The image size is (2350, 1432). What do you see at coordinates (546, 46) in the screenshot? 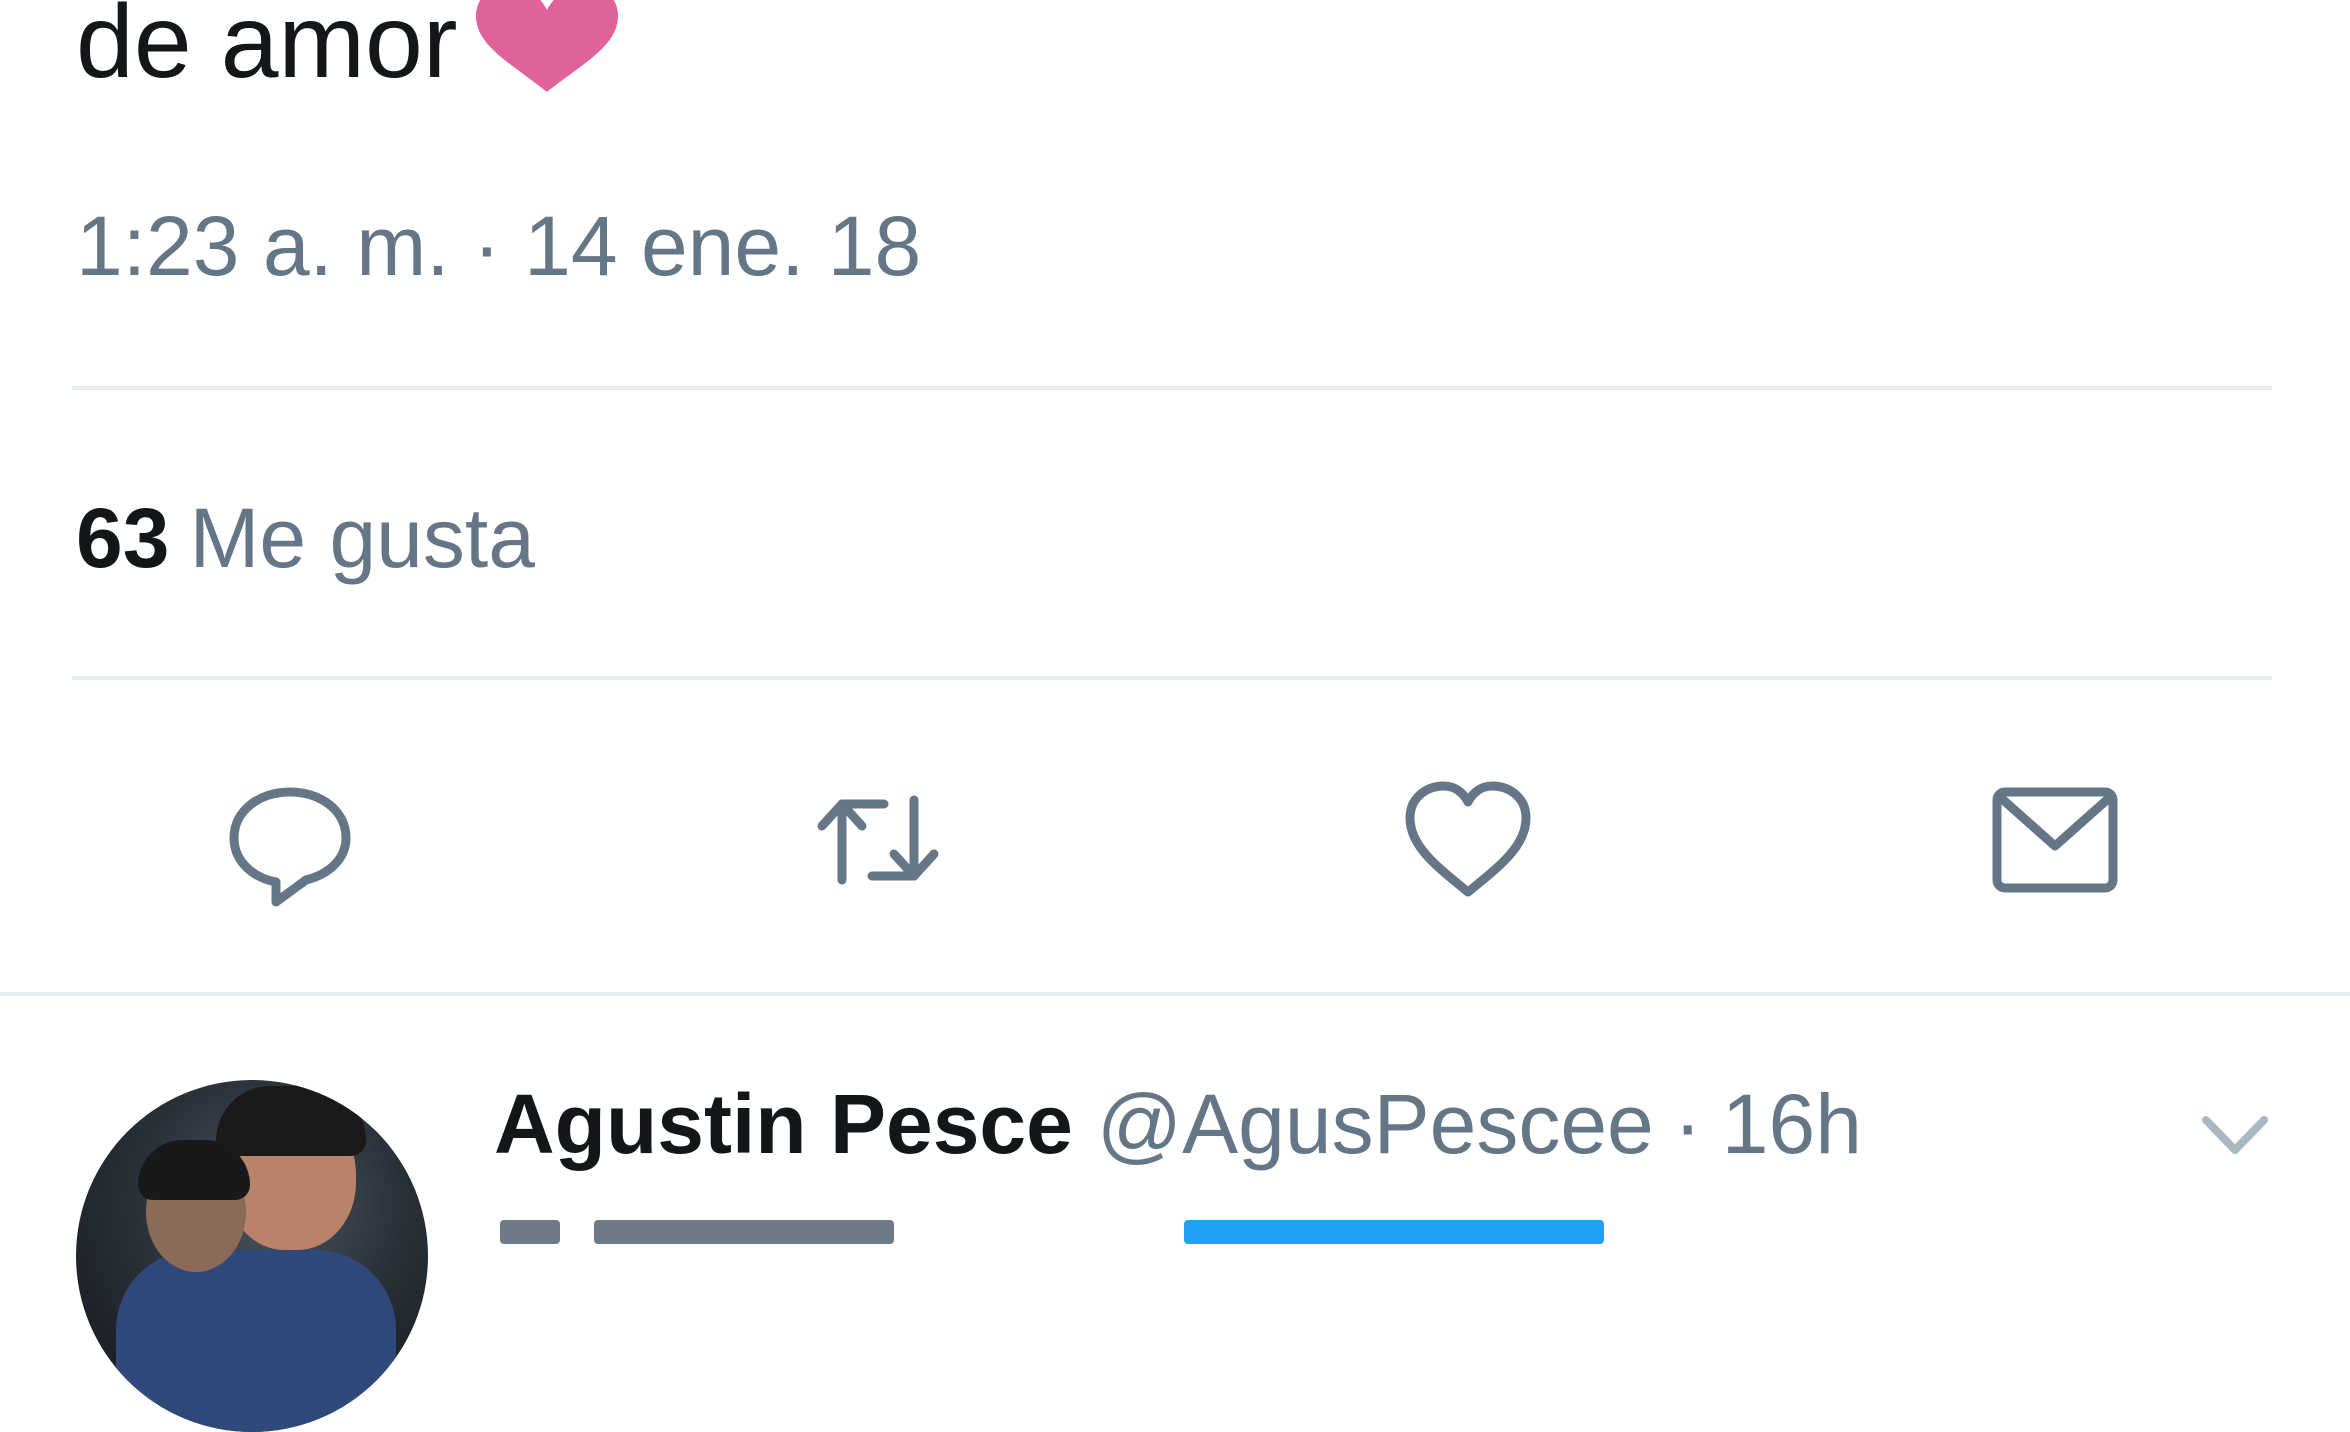
I see `heart-emoji-icon` at bounding box center [546, 46].